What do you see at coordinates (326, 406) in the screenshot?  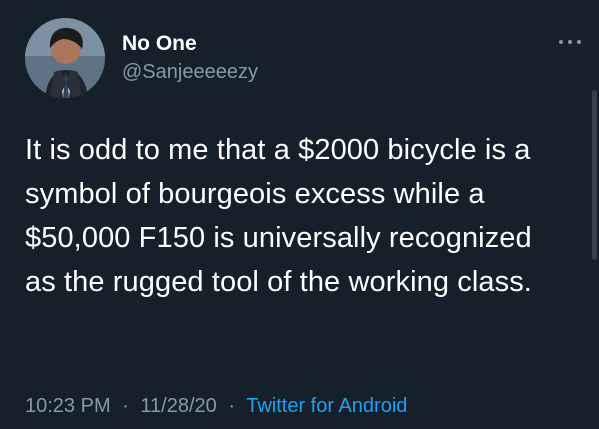 I see `tweet-source-link: Twitter for Android` at bounding box center [326, 406].